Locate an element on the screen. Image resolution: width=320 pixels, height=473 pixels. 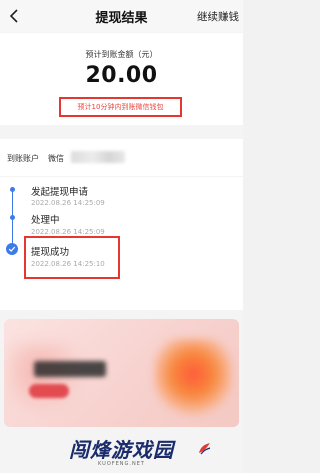
promo-illustration is located at coordinates (193, 378).